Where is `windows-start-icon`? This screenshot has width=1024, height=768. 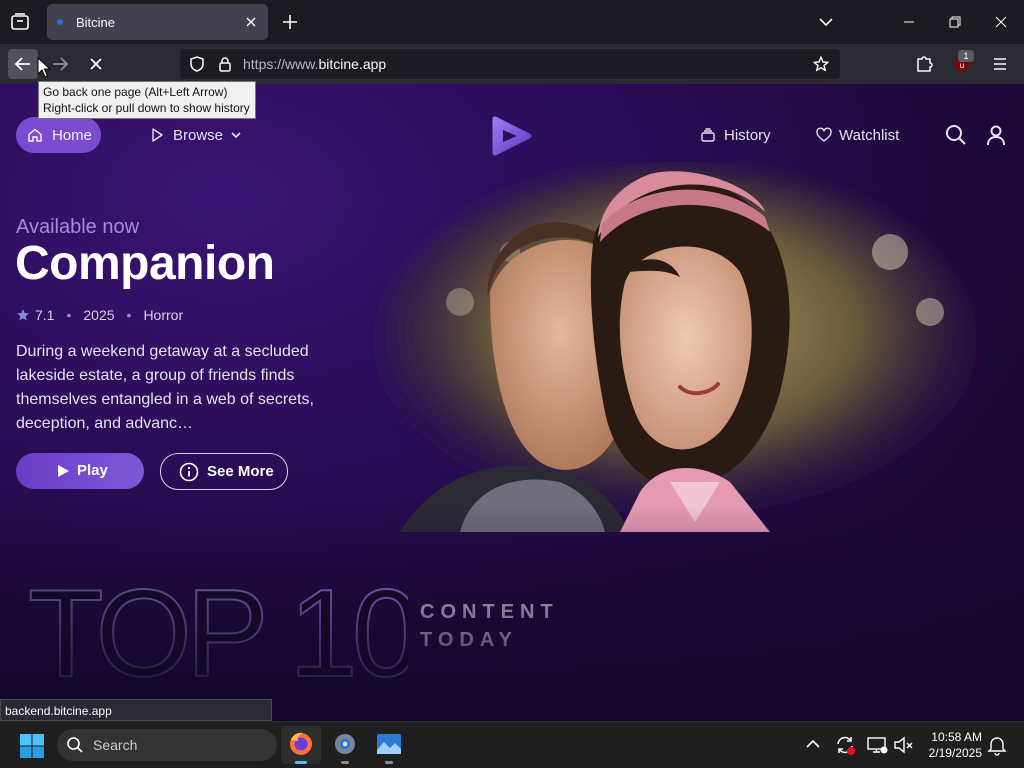 windows-start-icon is located at coordinates (32, 746).